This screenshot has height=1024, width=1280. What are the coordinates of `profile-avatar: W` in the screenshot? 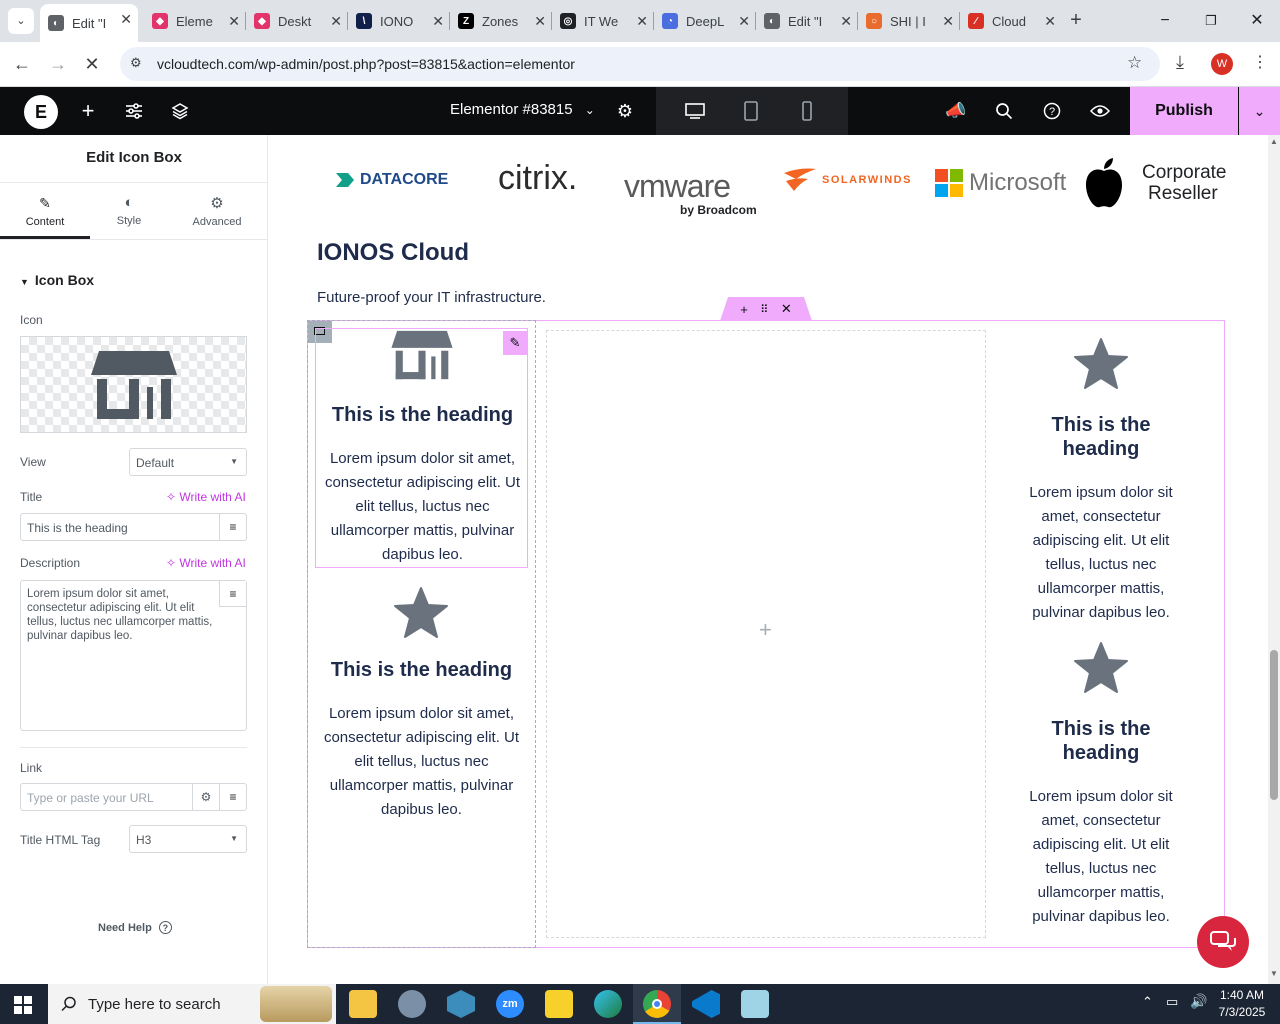 It's located at (1222, 64).